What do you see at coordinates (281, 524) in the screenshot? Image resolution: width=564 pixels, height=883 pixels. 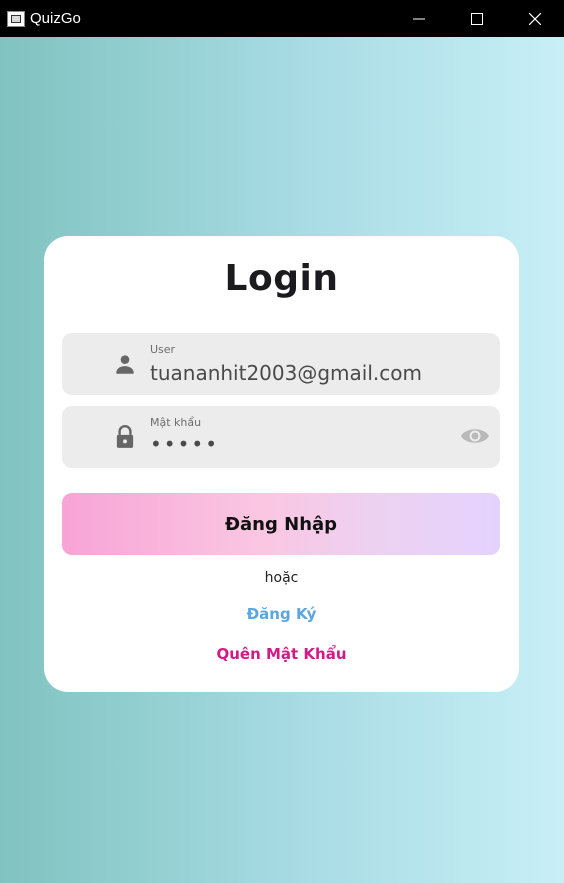 I see `login-button: Đăng Nhập` at bounding box center [281, 524].